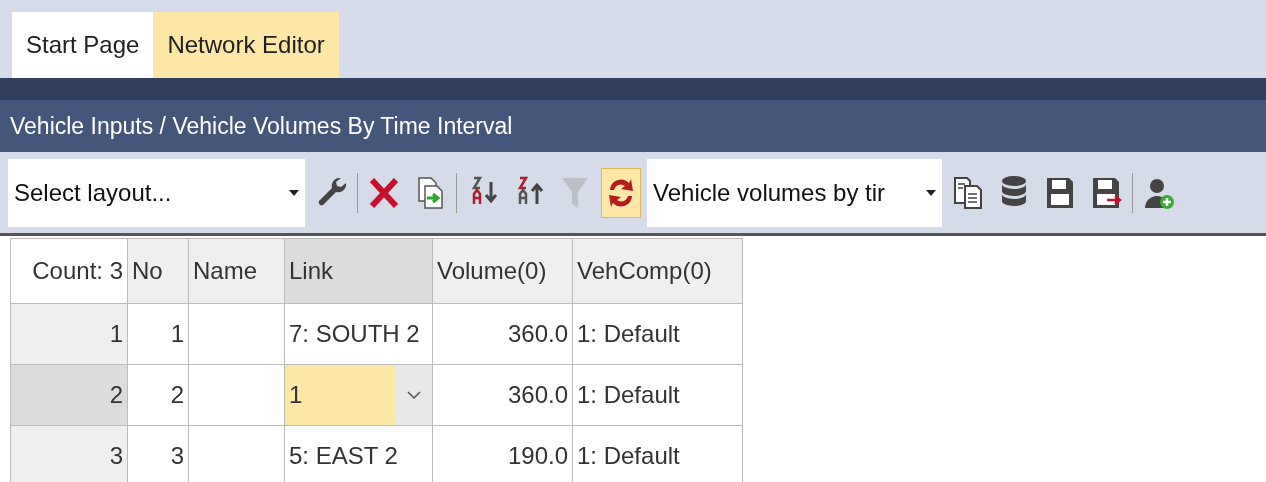 This screenshot has height=482, width=1266. Describe the element at coordinates (158, 271) in the screenshot. I see `column-header: No` at that location.